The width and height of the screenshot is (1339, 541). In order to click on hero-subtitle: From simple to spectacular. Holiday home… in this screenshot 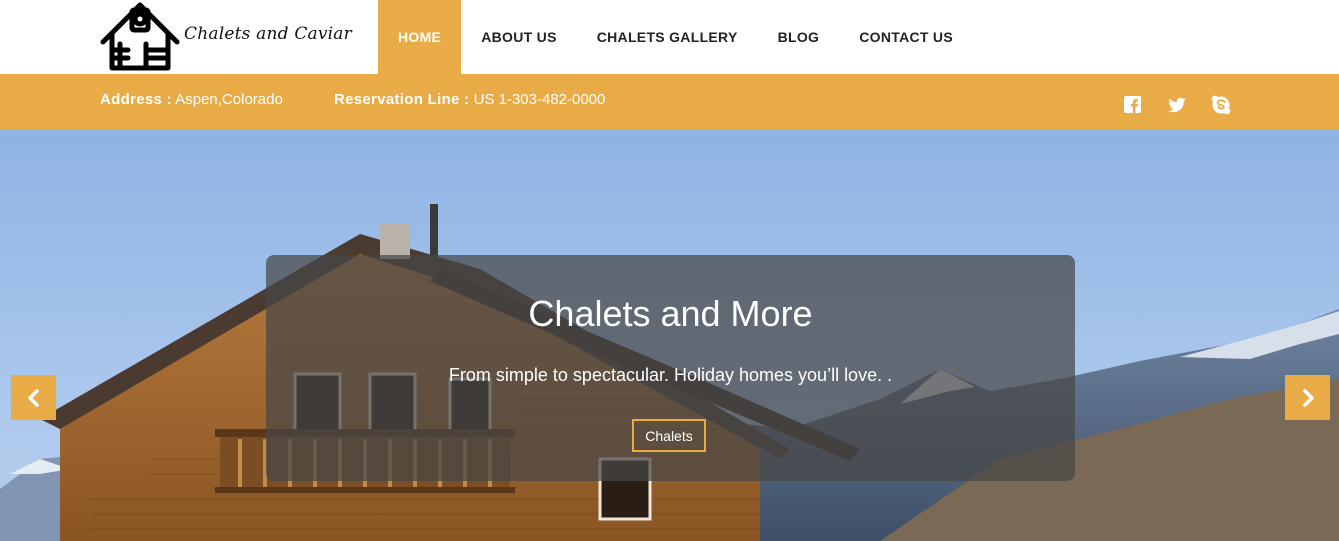, I will do `click(670, 375)`.